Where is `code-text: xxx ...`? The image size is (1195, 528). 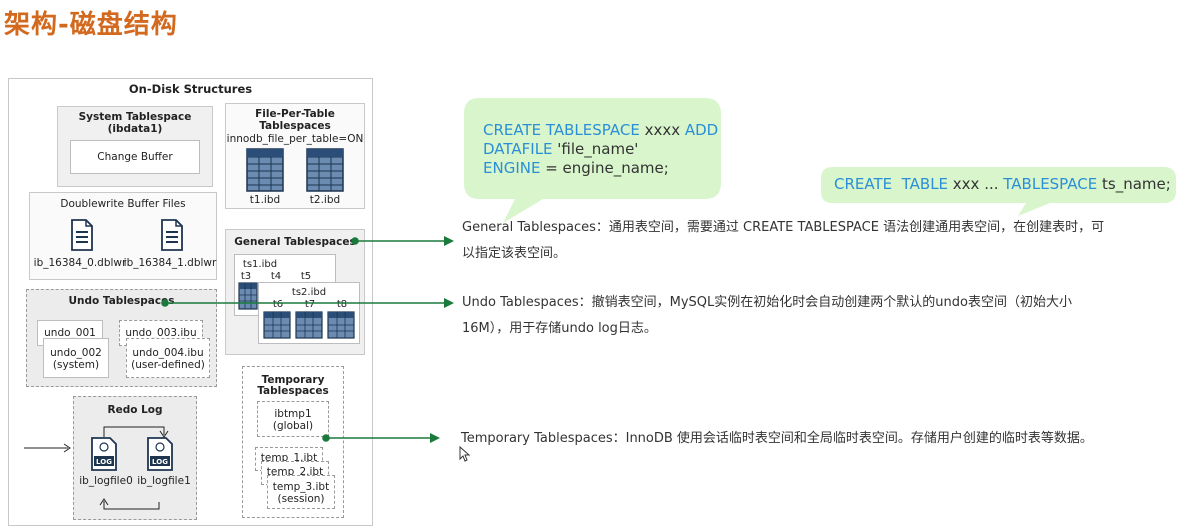
code-text: xxx ... is located at coordinates (976, 184).